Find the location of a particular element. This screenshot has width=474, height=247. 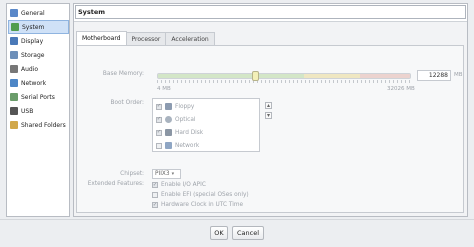

feature-io-apic: ✓ Enable I/O APIC is located at coordinates (179, 185).